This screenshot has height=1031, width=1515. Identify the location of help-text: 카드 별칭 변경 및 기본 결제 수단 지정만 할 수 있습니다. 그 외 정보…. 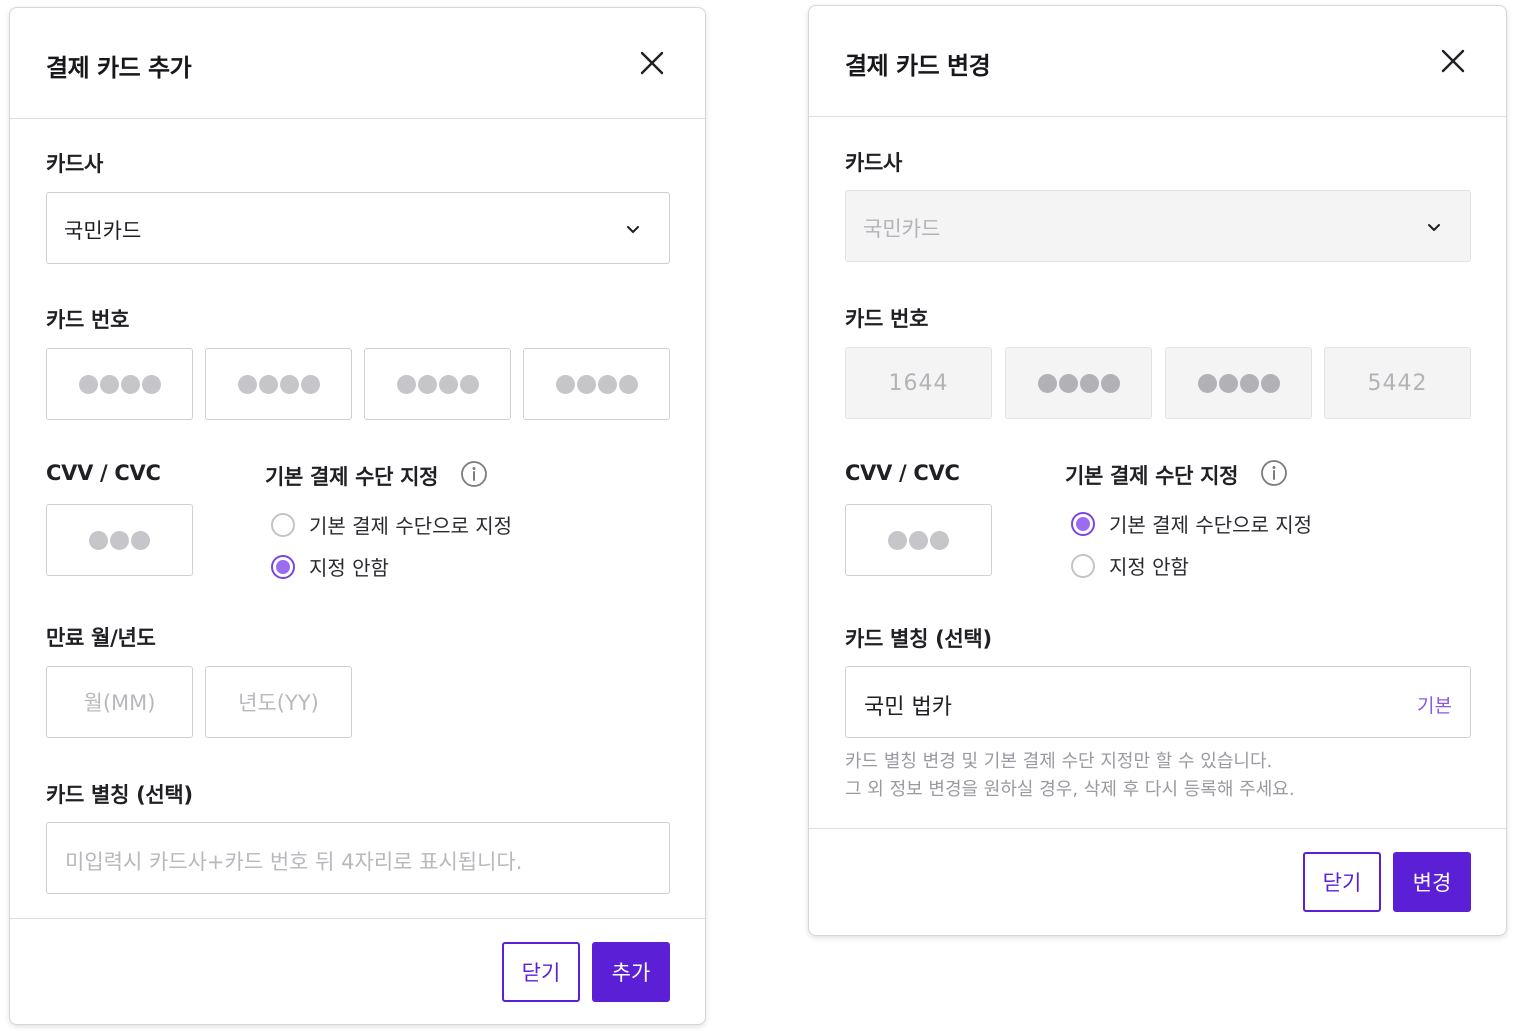
(1070, 776).